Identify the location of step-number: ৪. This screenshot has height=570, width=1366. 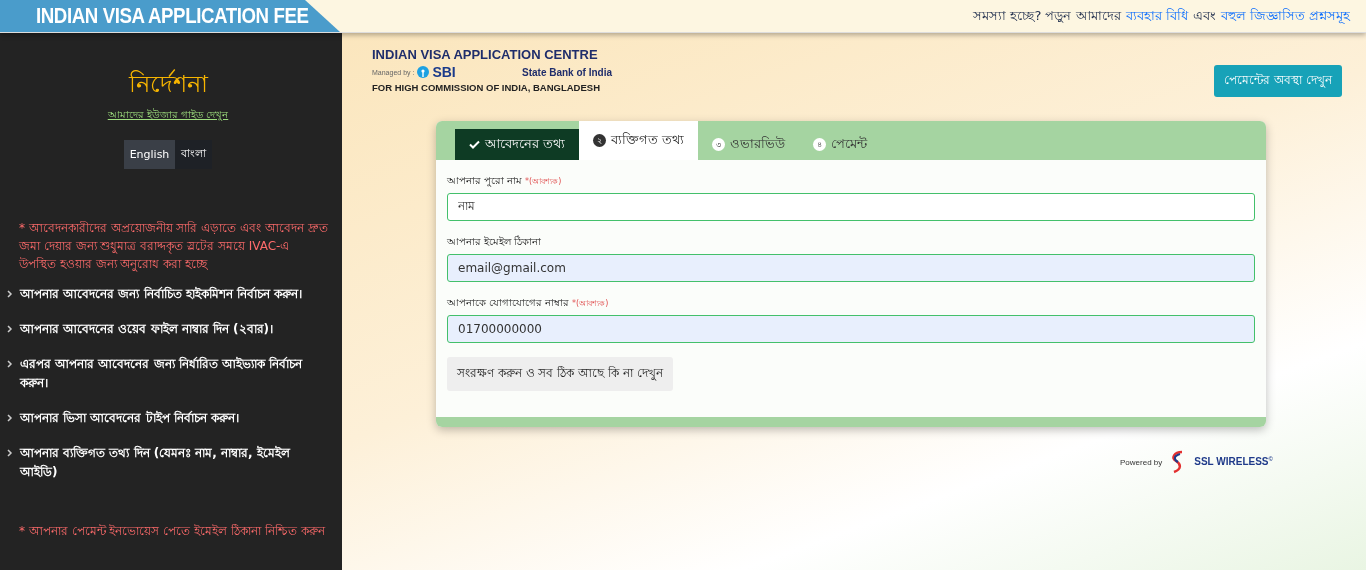
(819, 144).